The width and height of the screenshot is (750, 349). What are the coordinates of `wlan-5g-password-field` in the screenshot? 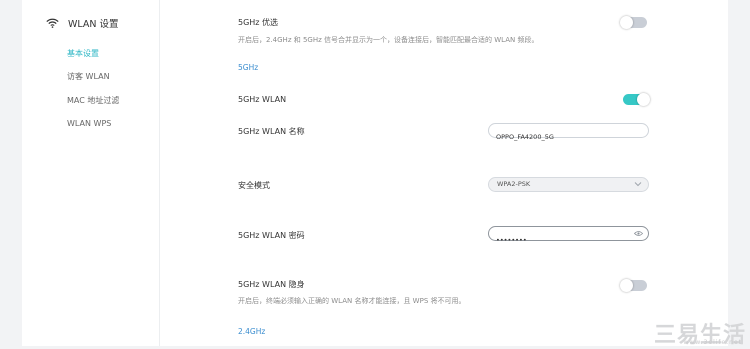 It's located at (568, 236).